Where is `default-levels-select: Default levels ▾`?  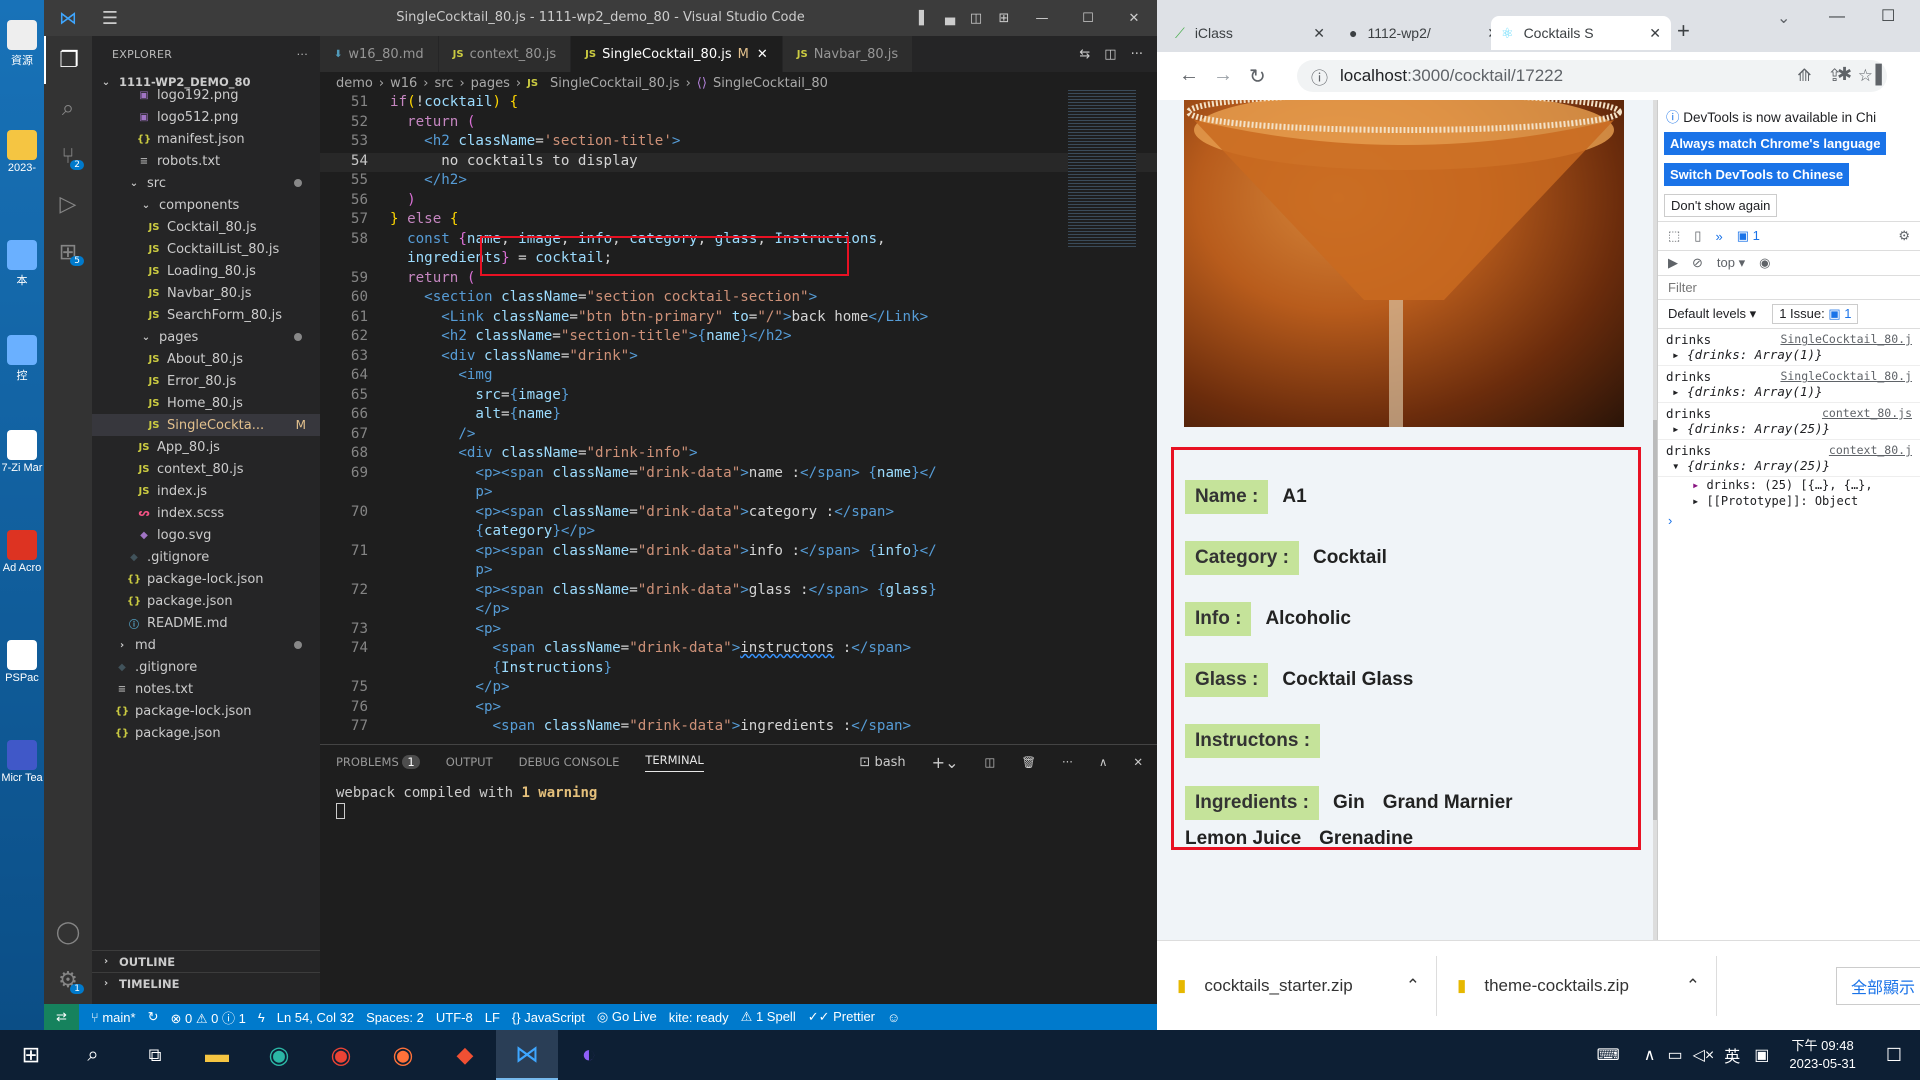
default-levels-select: Default levels ▾ is located at coordinates (1712, 314).